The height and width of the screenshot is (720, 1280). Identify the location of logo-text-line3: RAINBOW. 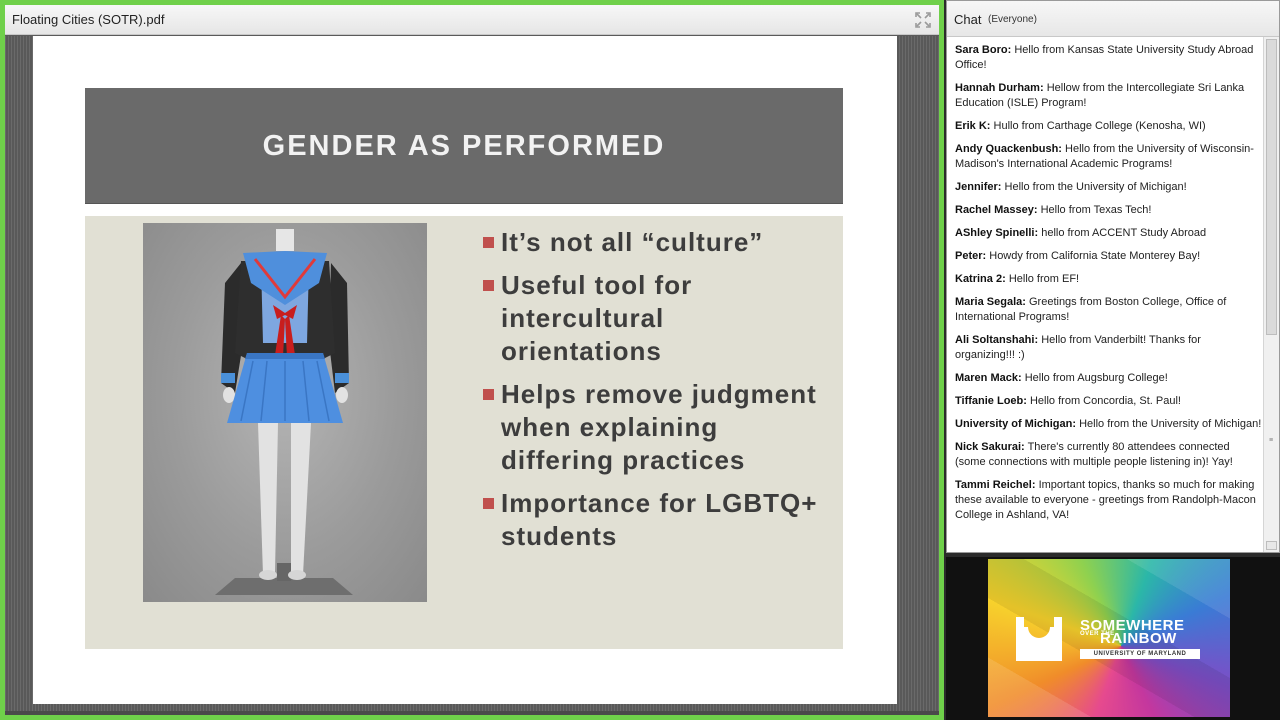
(1138, 638).